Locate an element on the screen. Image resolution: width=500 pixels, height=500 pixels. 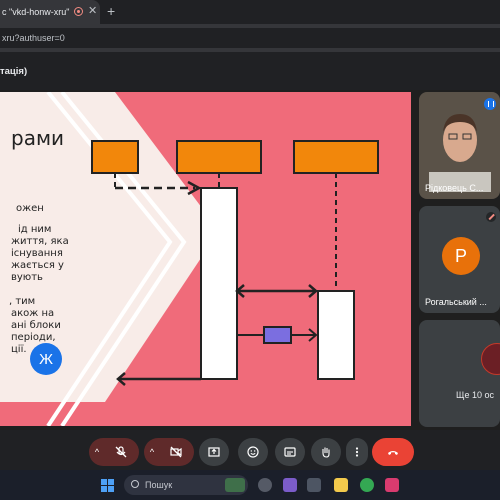
call-controls: ^ ^ is located at coordinates (250, 450).